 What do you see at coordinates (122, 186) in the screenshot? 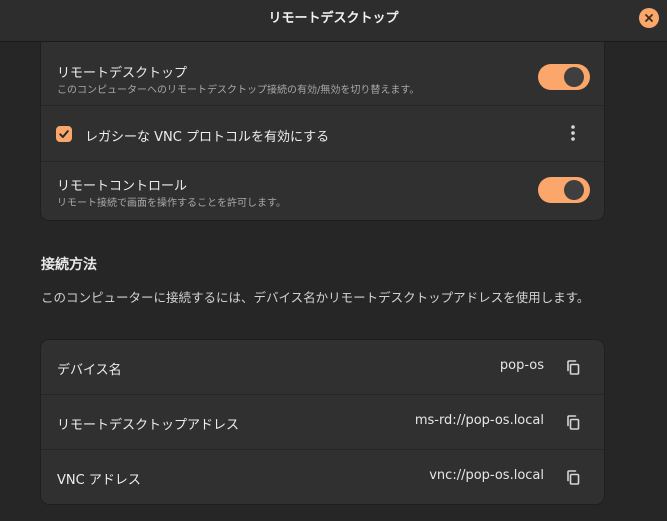
I see `remote-control-title: リモートコントロール` at bounding box center [122, 186].